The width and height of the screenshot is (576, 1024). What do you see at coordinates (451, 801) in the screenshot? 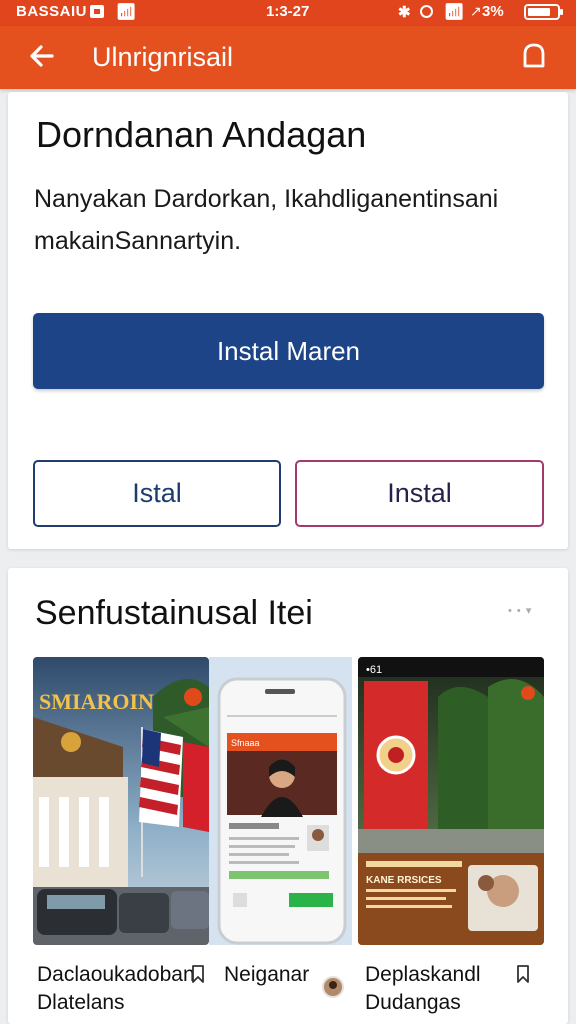
I see `gallery-thumb-3: •61 KANE RRSICES` at bounding box center [451, 801].